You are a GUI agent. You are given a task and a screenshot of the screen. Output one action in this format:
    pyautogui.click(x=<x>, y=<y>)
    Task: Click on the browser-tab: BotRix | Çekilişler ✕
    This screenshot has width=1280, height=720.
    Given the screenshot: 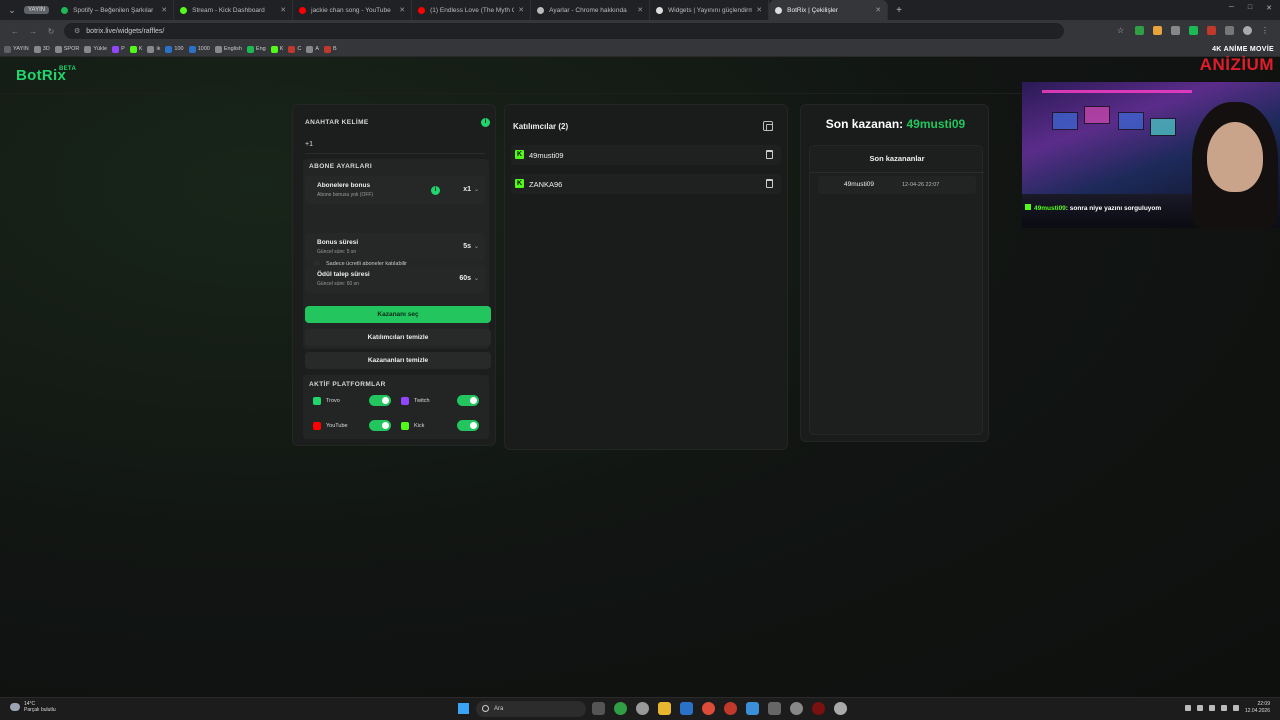 What is the action you would take?
    pyautogui.click(x=829, y=10)
    